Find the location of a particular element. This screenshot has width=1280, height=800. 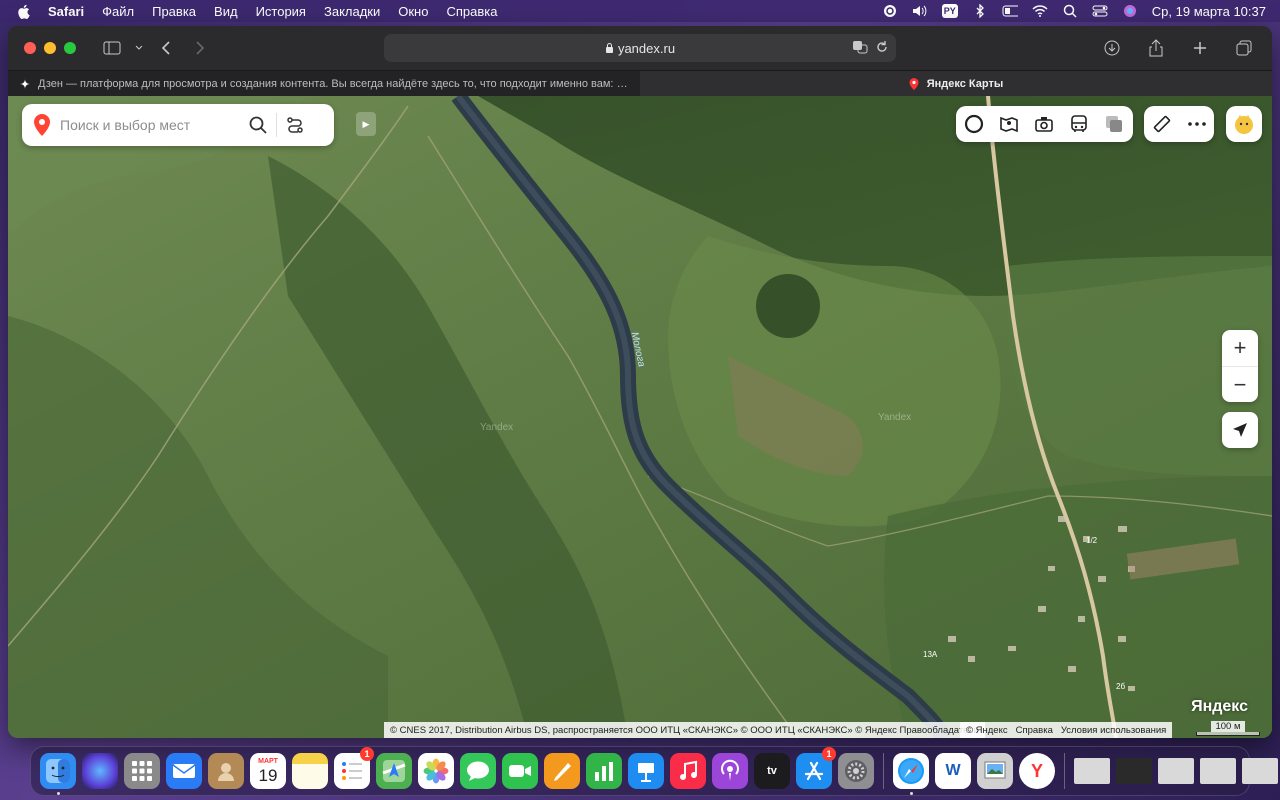

address-bar: yandex.ru is located at coordinates (640, 48).